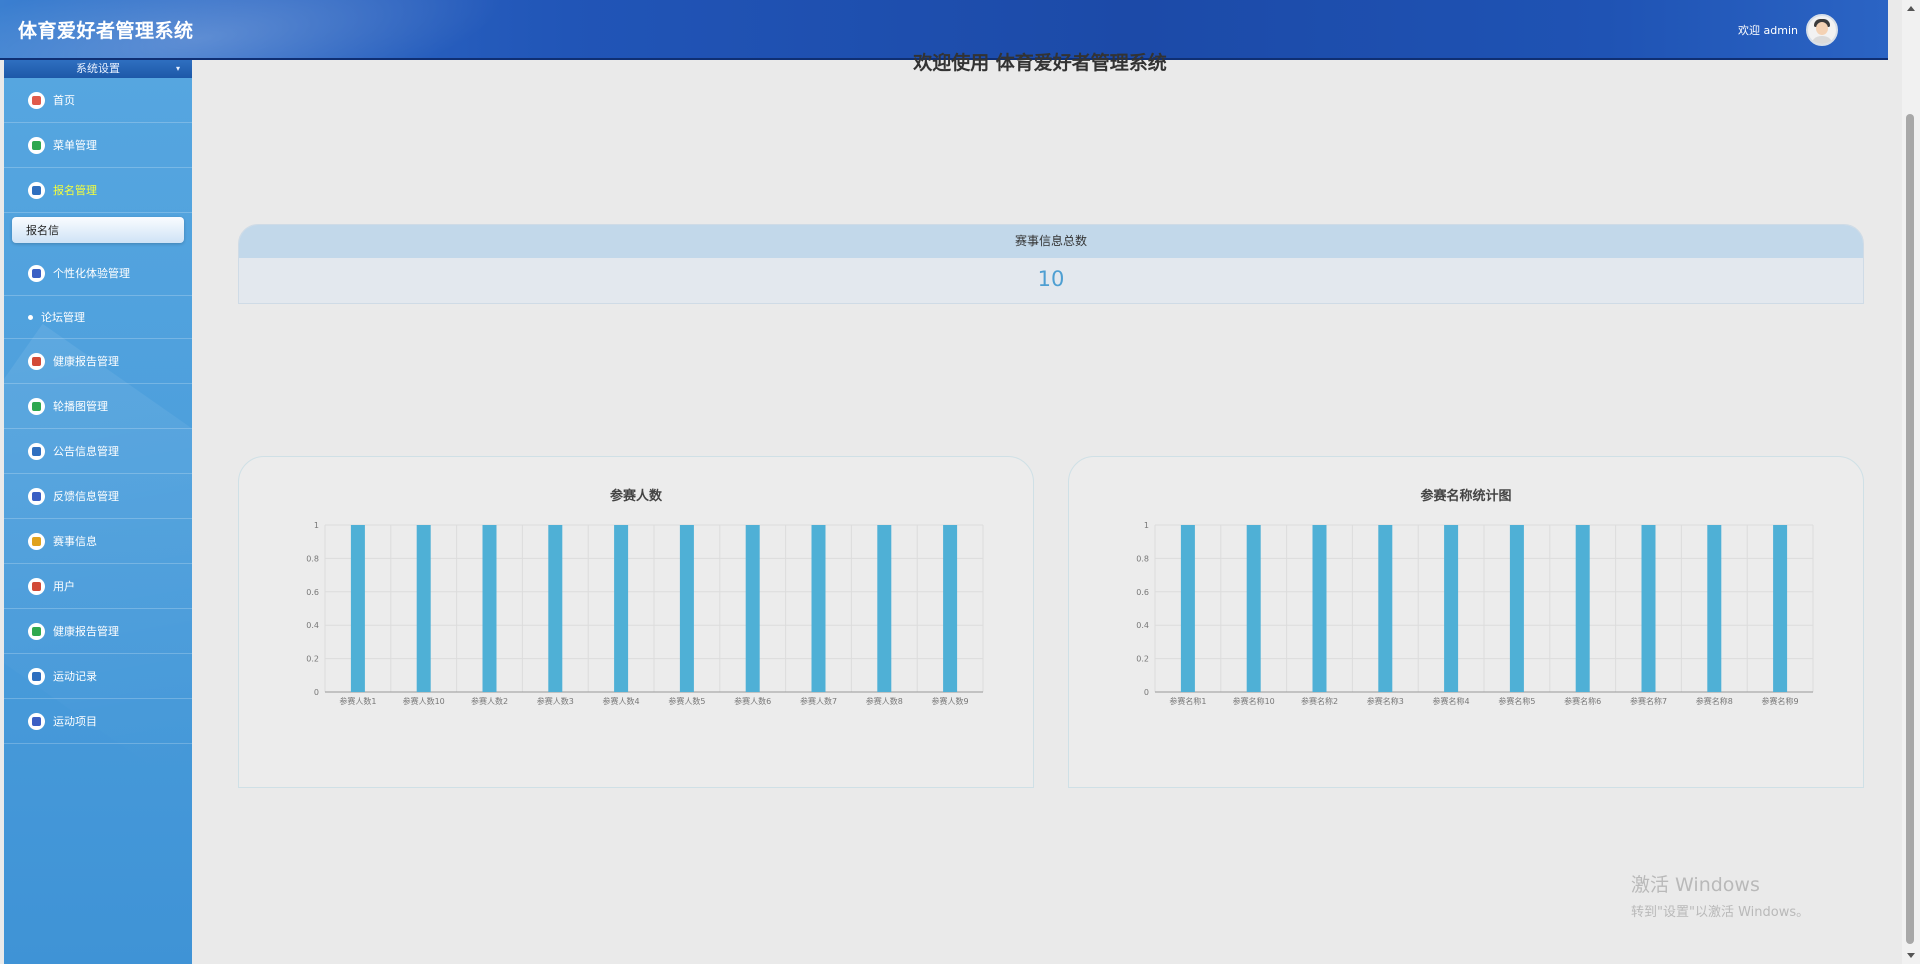 This screenshot has height=964, width=1920. I want to click on welcome-user-text: 欢迎 admin, so click(1768, 30).